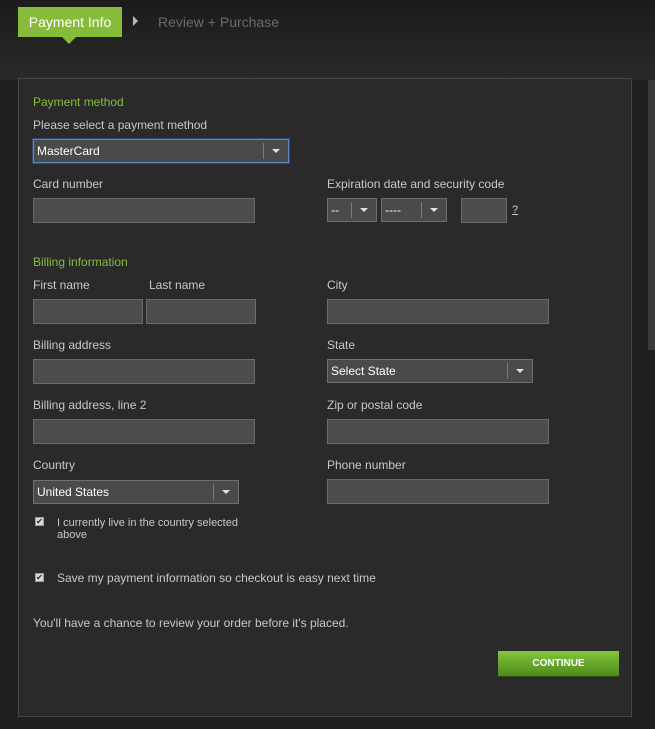  I want to click on last-name-input, so click(201, 311).